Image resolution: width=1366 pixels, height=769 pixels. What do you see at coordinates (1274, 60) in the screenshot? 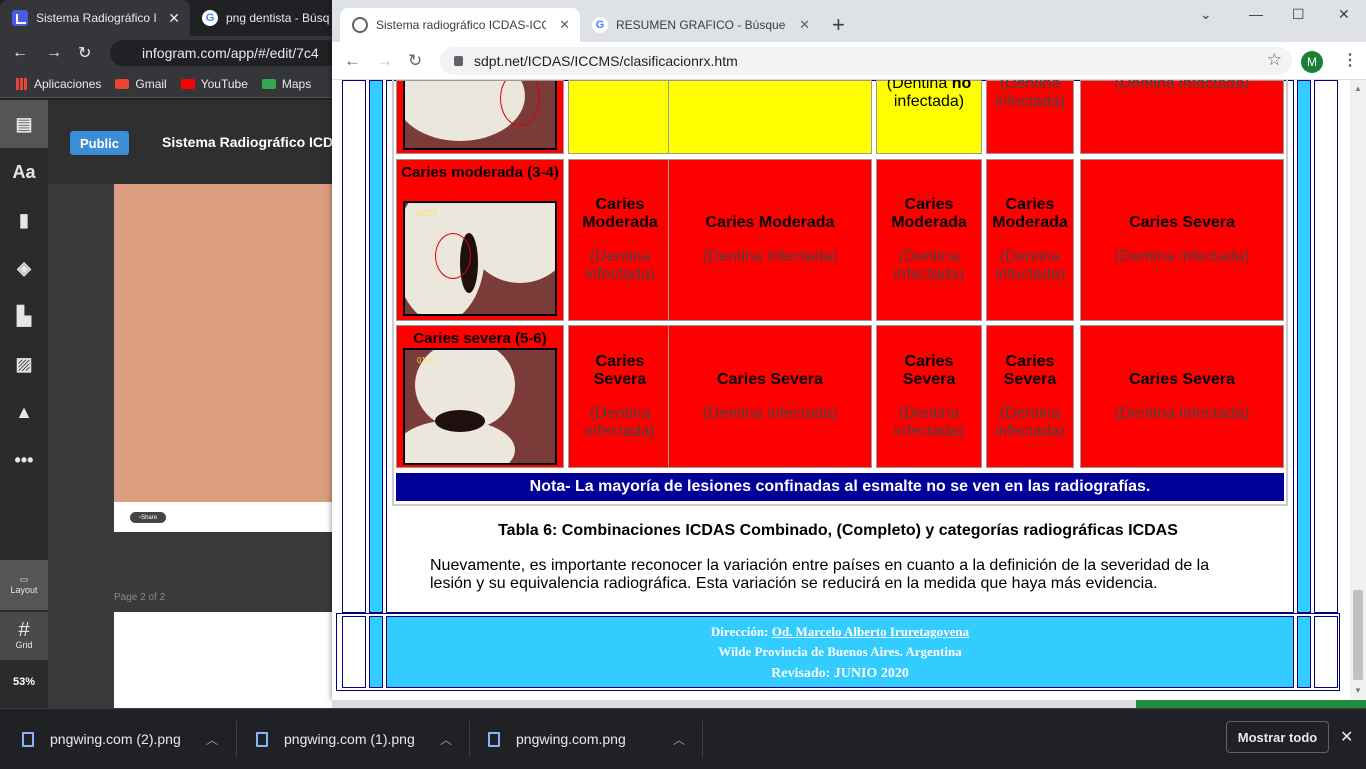
I see `bookmark-star-icon: ☆` at bounding box center [1274, 60].